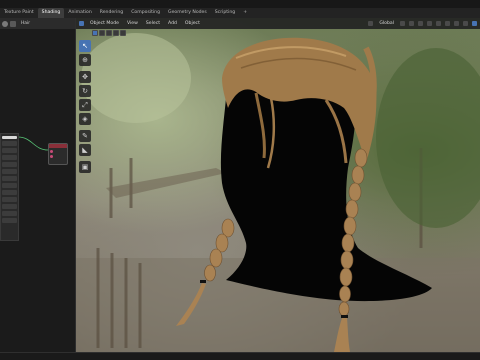  I want to click on node-properties-column, so click(9, 187).